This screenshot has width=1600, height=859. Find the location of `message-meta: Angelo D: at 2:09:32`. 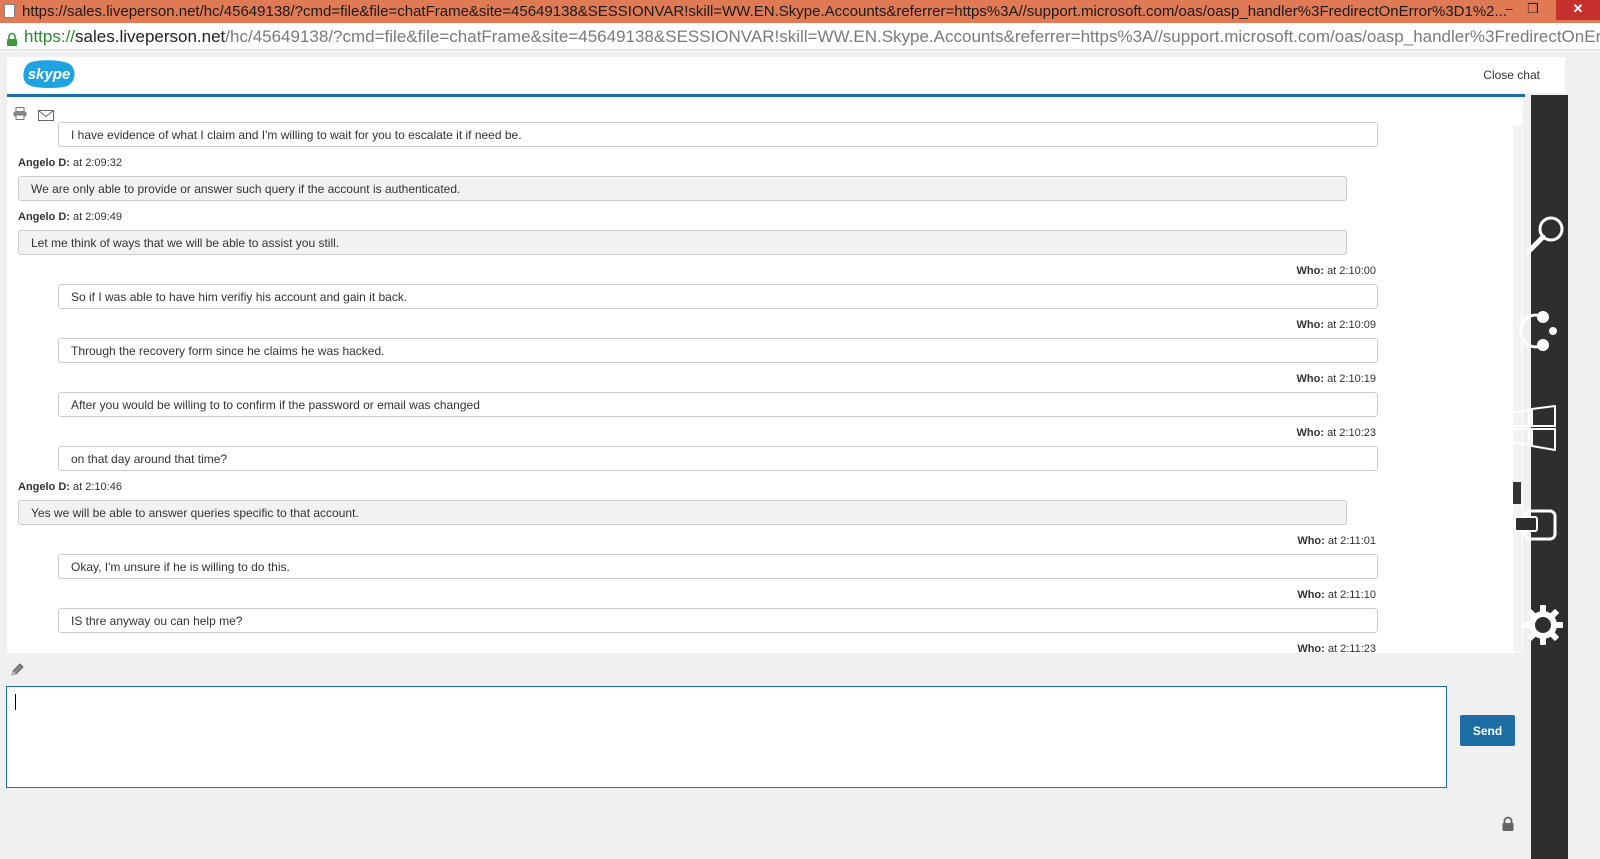

message-meta: Angelo D: at 2:09:32 is located at coordinates (70, 163).